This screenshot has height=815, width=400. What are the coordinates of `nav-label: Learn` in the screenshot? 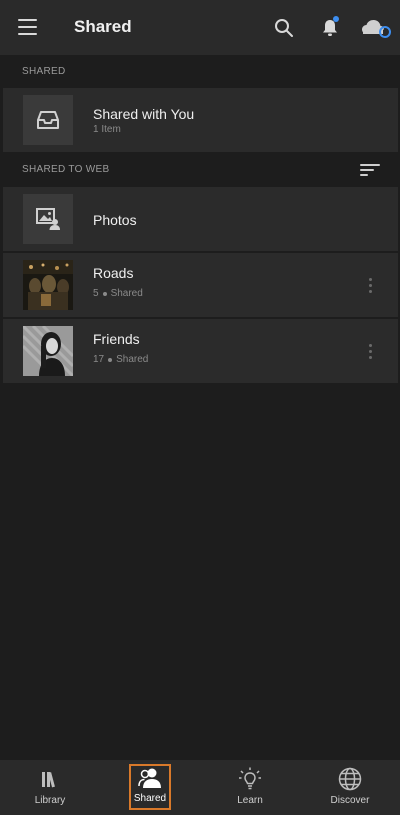 It's located at (250, 800).